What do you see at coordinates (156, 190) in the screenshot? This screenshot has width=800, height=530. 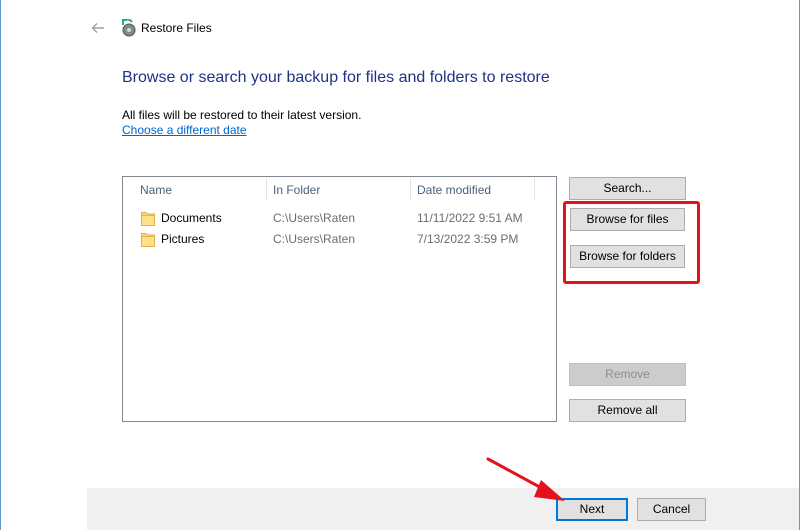 I see `column-header-name: Name` at bounding box center [156, 190].